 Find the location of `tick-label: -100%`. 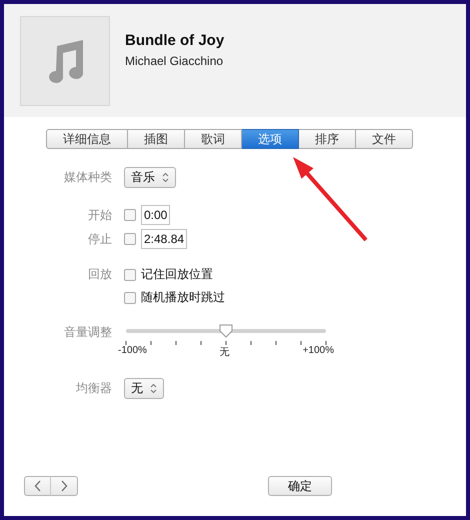

tick-label: -100% is located at coordinates (132, 351).